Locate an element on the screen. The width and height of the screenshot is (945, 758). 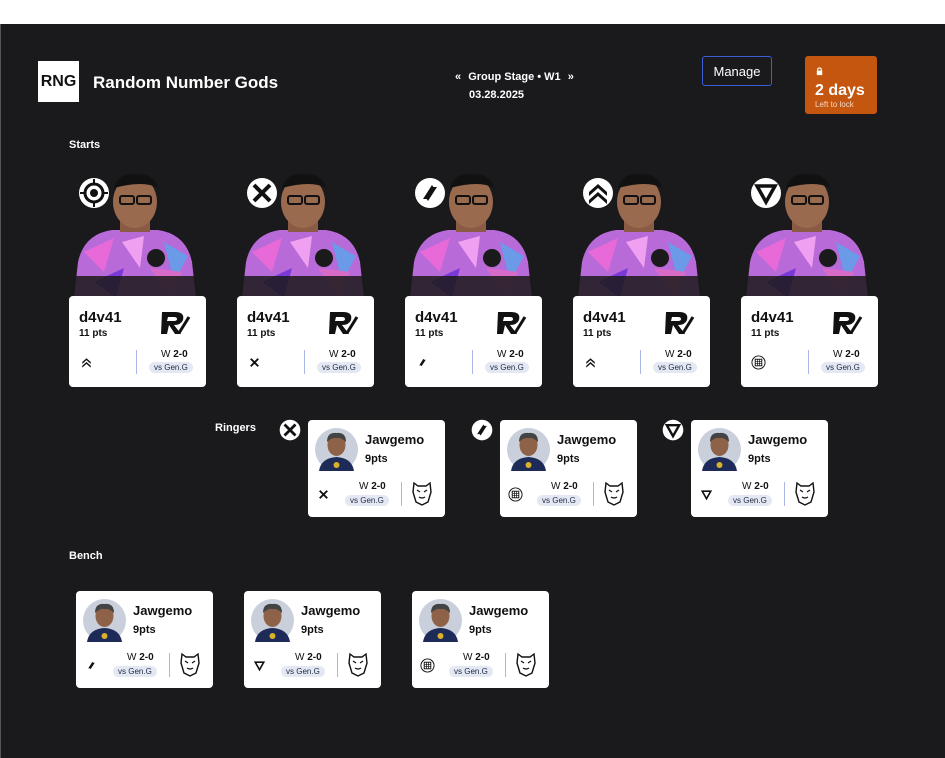
stage-label: Group Stage • W1 is located at coordinates (514, 77).